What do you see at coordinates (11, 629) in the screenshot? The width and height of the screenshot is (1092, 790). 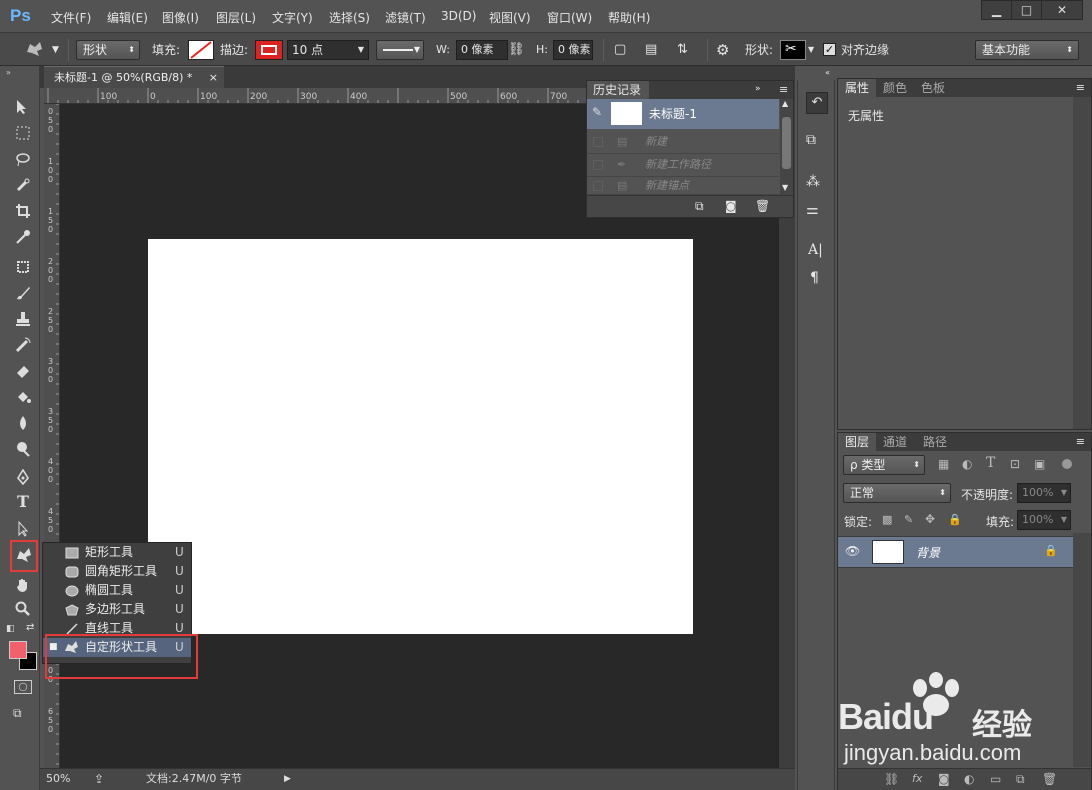 I see `default-colors-icon: ◧` at bounding box center [11, 629].